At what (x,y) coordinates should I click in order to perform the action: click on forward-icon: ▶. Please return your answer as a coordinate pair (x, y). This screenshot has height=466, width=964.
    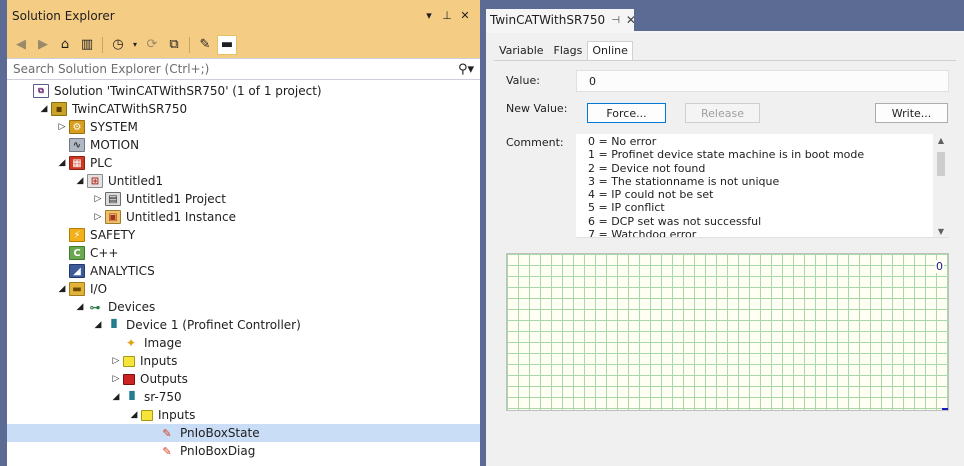
    Looking at the image, I should click on (43, 45).